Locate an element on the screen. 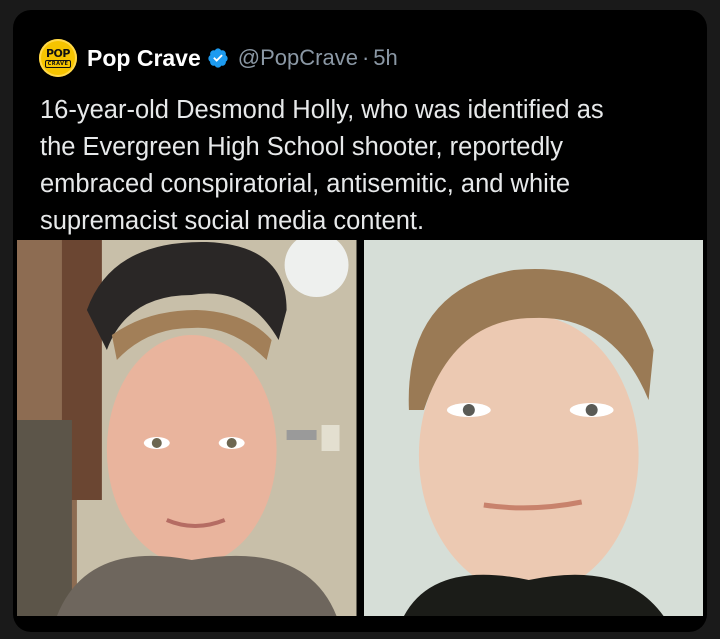 The image size is (720, 639). verified-badge-icon is located at coordinates (218, 58).